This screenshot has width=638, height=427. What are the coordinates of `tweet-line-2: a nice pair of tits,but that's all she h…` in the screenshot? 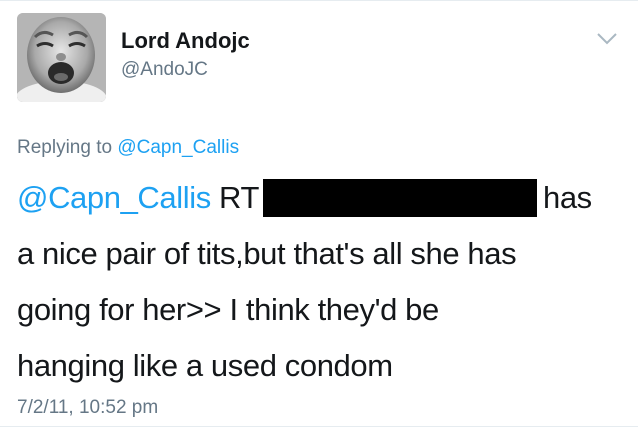 It's located at (267, 253).